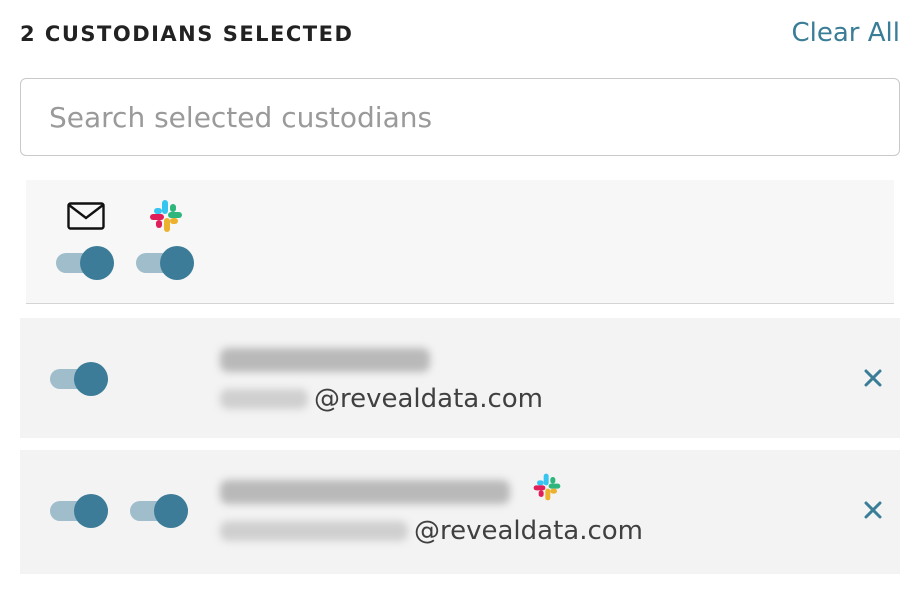  Describe the element at coordinates (166, 241) in the screenshot. I see `channel-slack` at that location.